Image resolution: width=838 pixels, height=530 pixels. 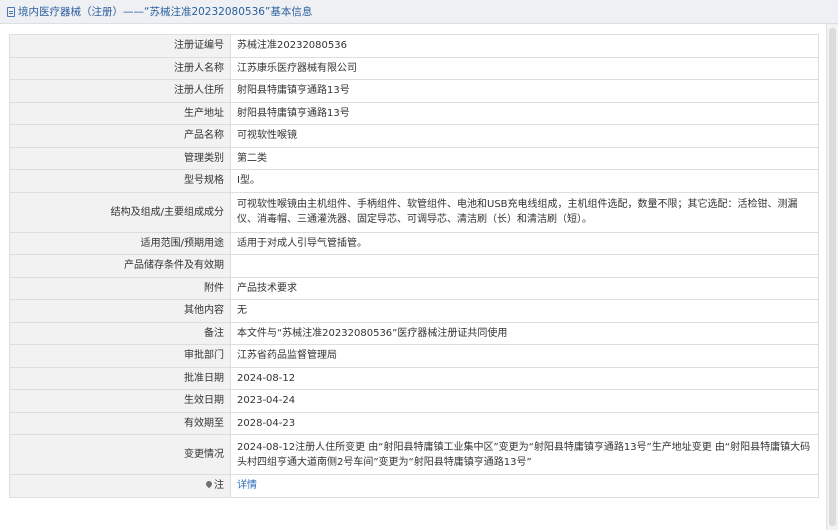 I want to click on table-row: 适用范围/预期用途 适用于对成人引导气管插管。, so click(x=414, y=243).